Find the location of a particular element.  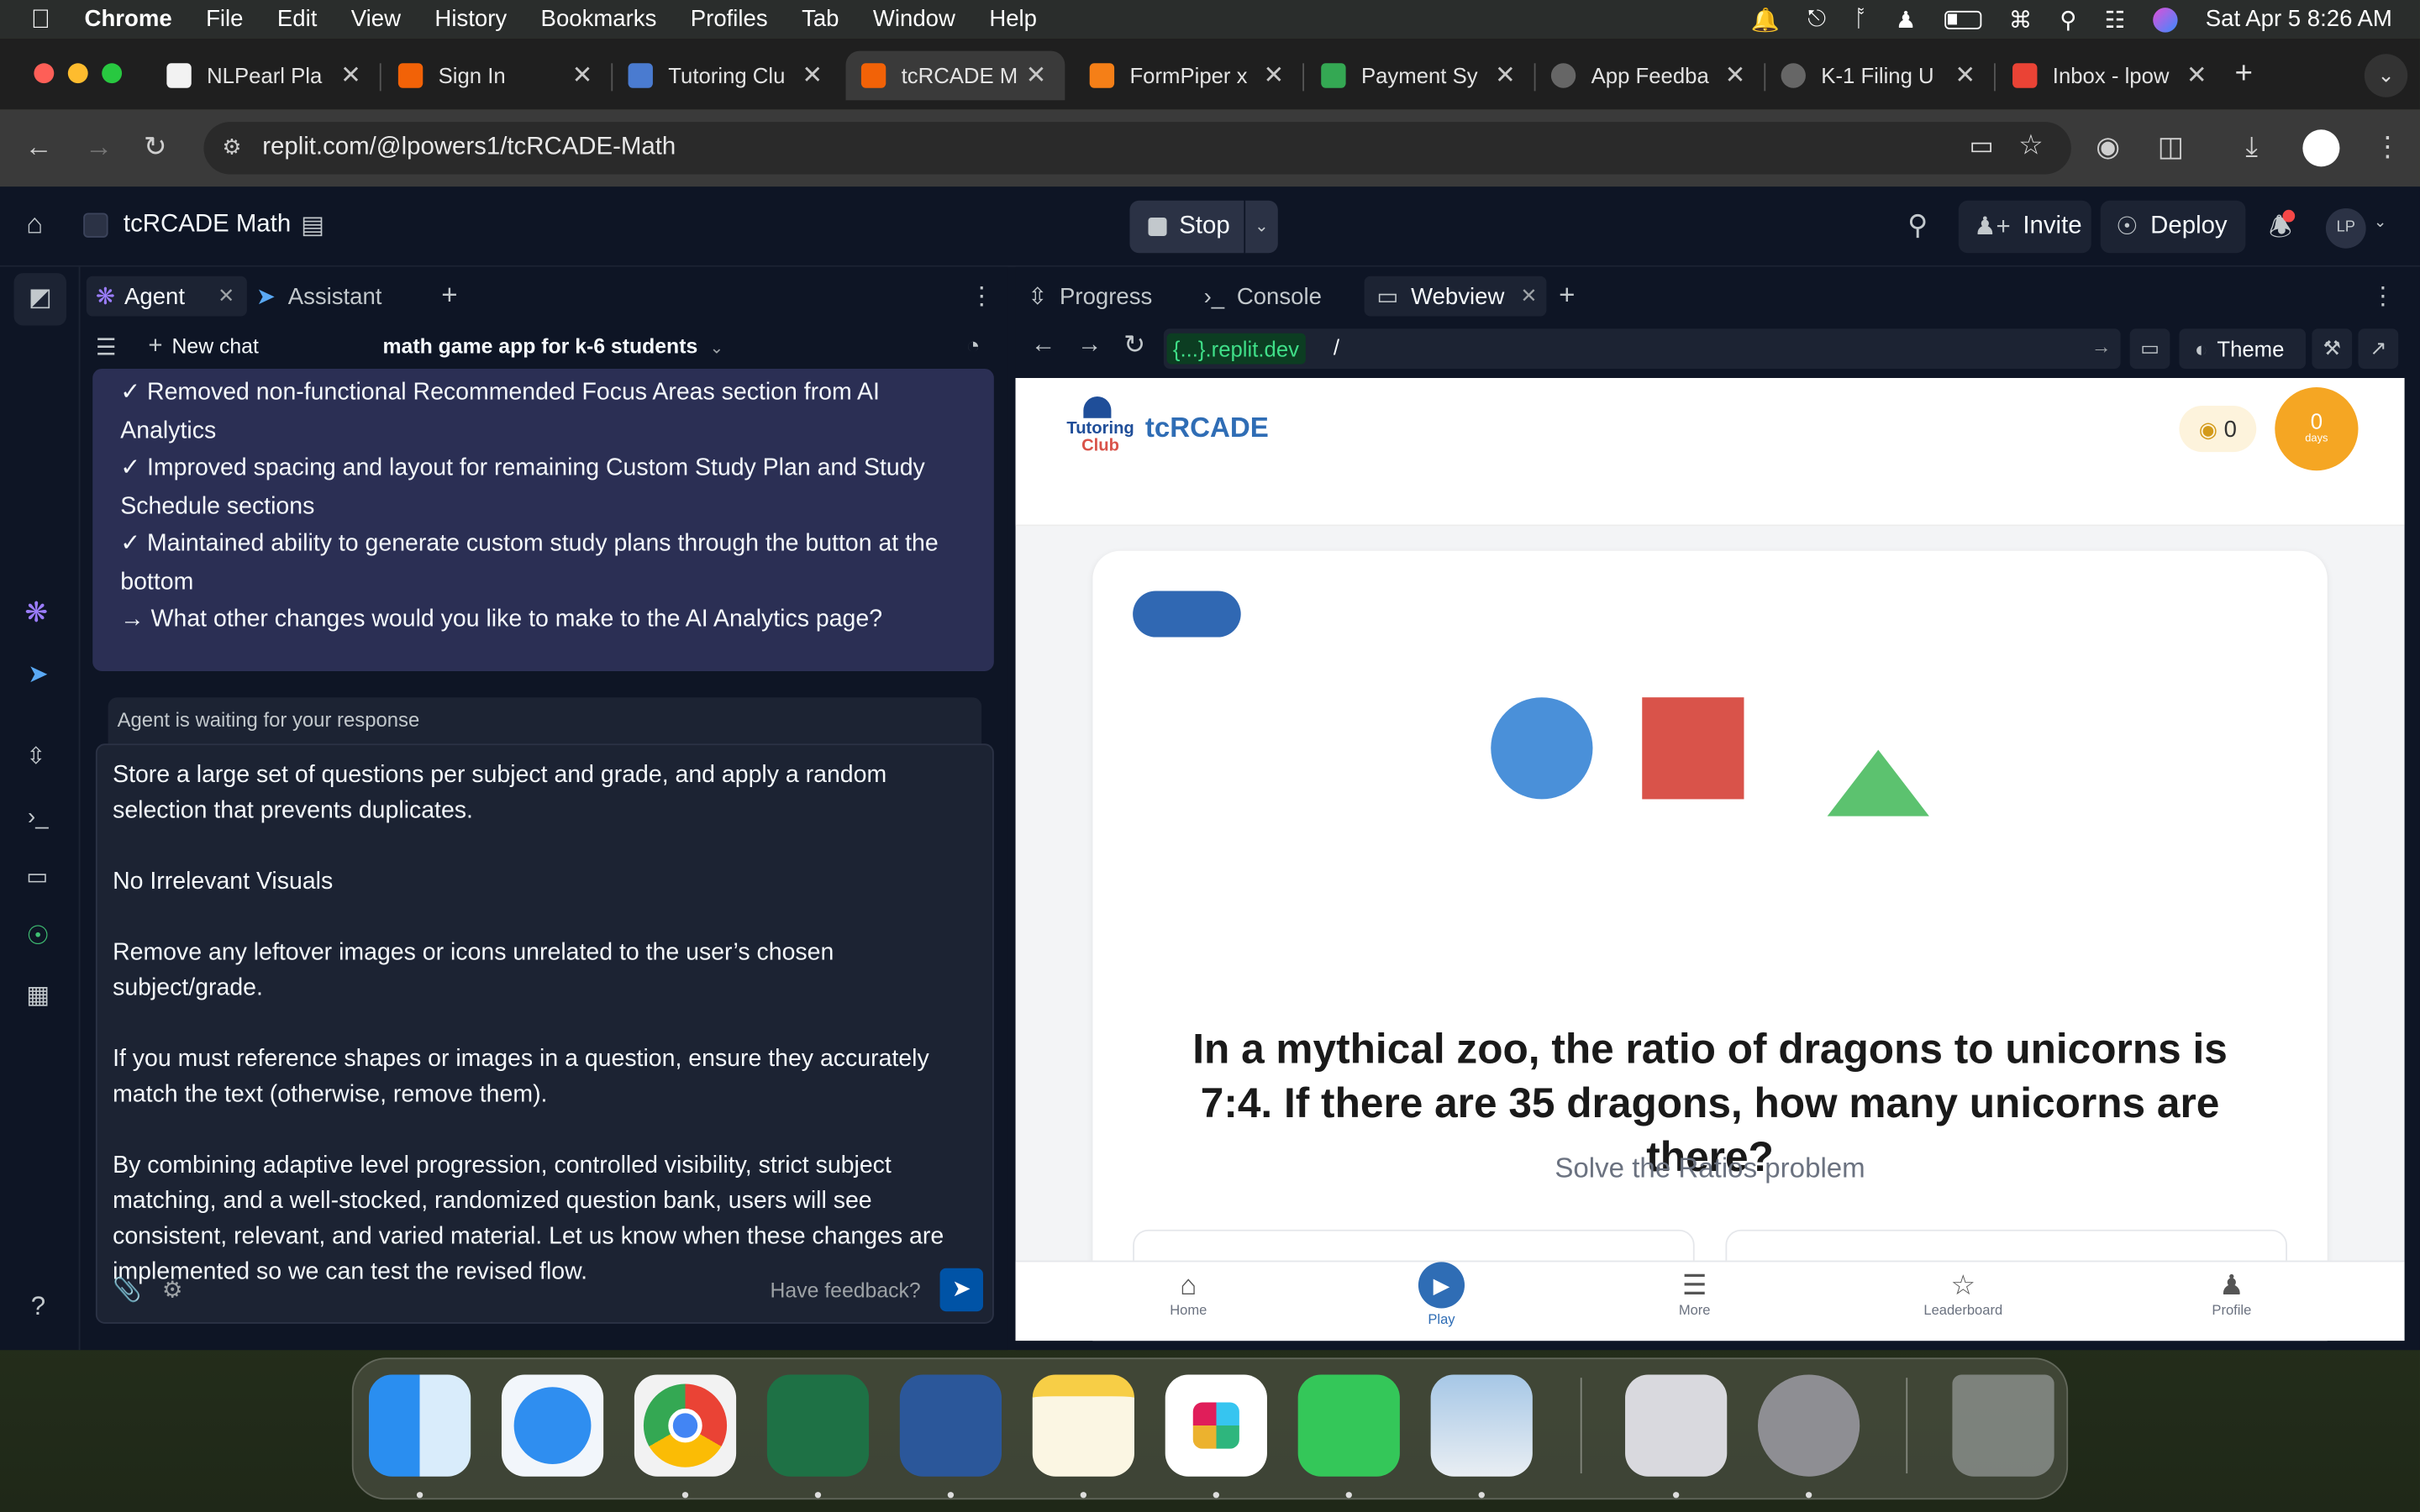

browser-tab: Sign In ✕ is located at coordinates (497, 76).